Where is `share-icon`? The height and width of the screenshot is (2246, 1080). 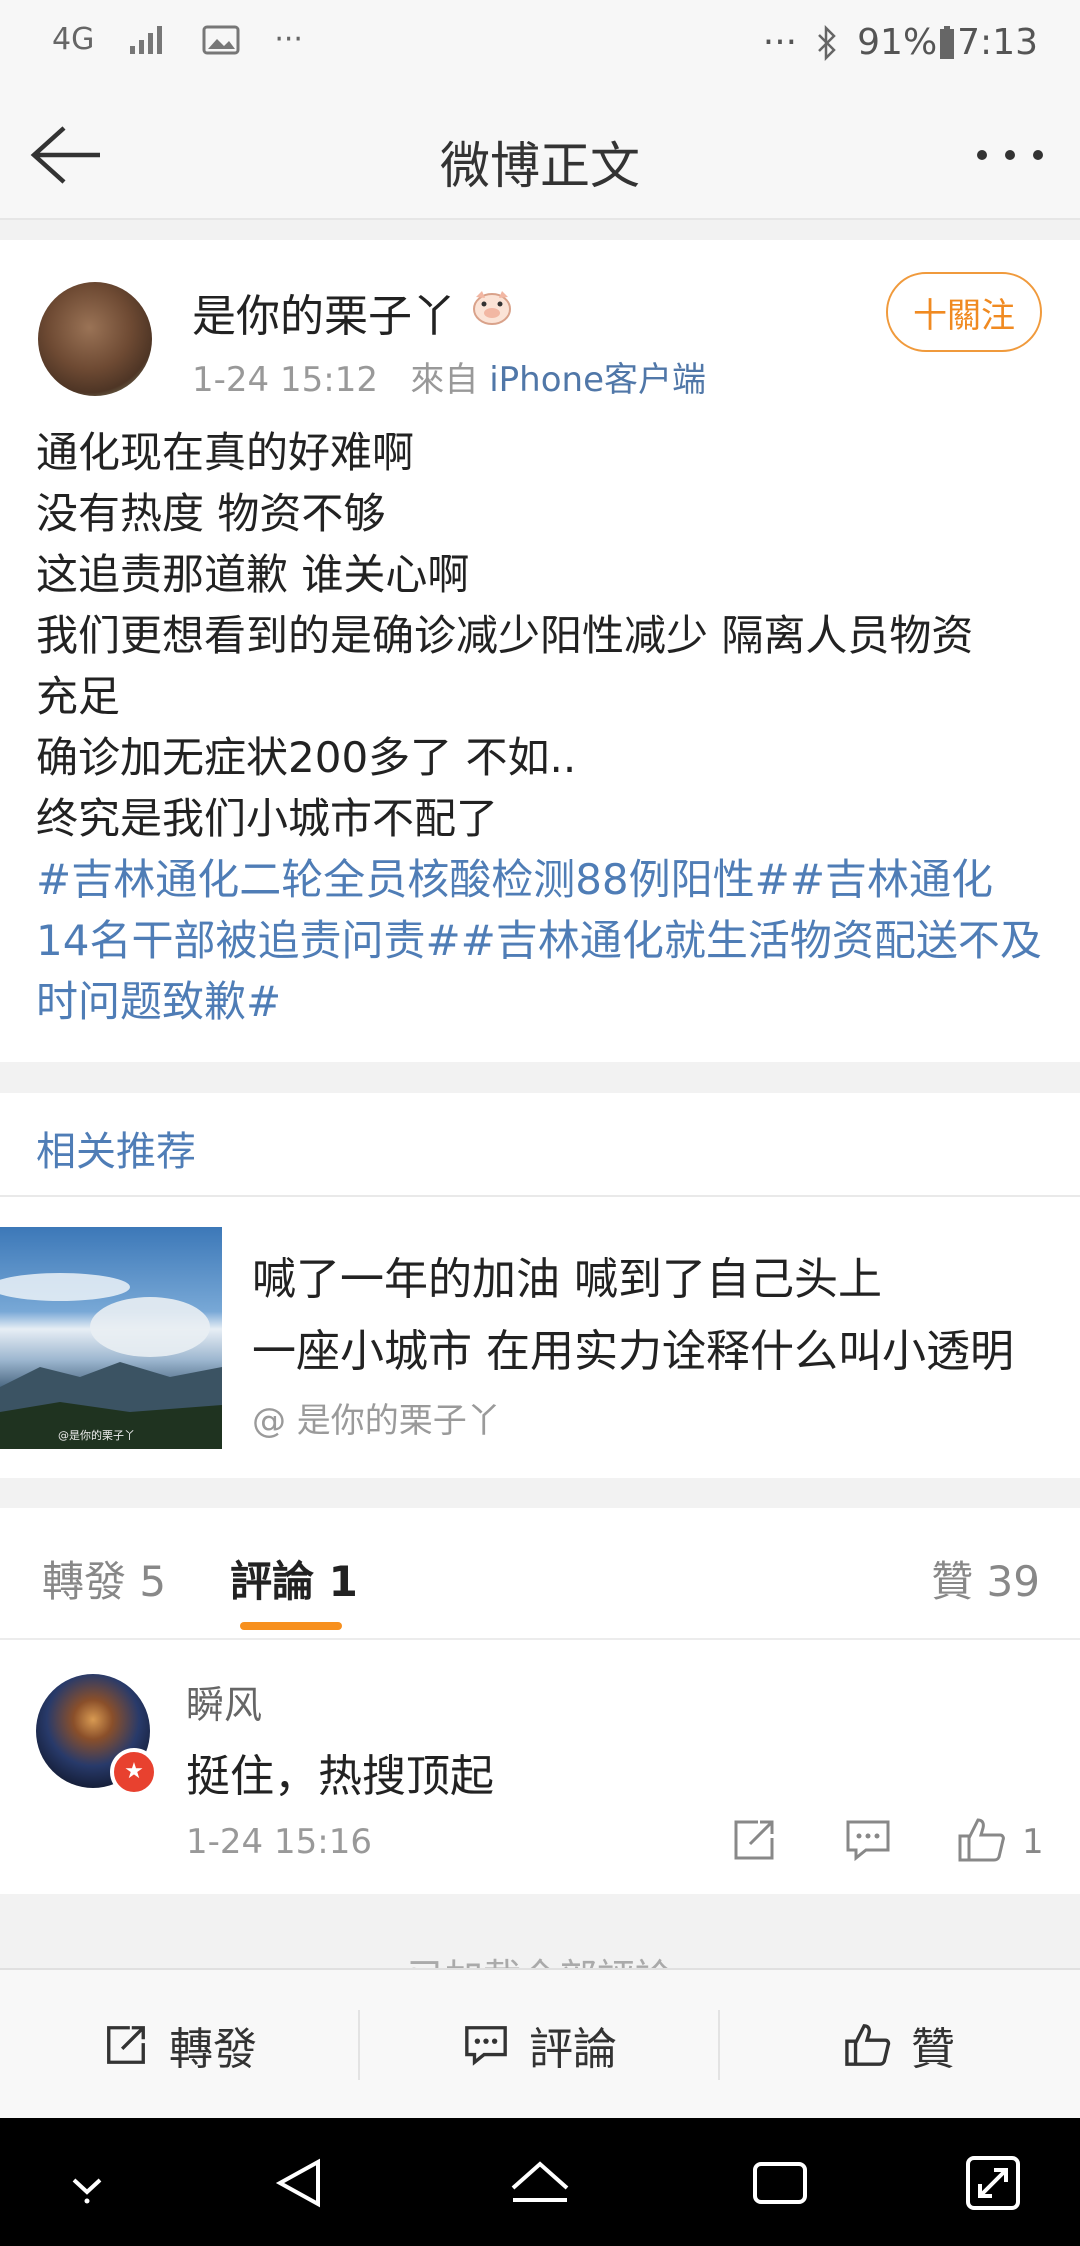 share-icon is located at coordinates (754, 1840).